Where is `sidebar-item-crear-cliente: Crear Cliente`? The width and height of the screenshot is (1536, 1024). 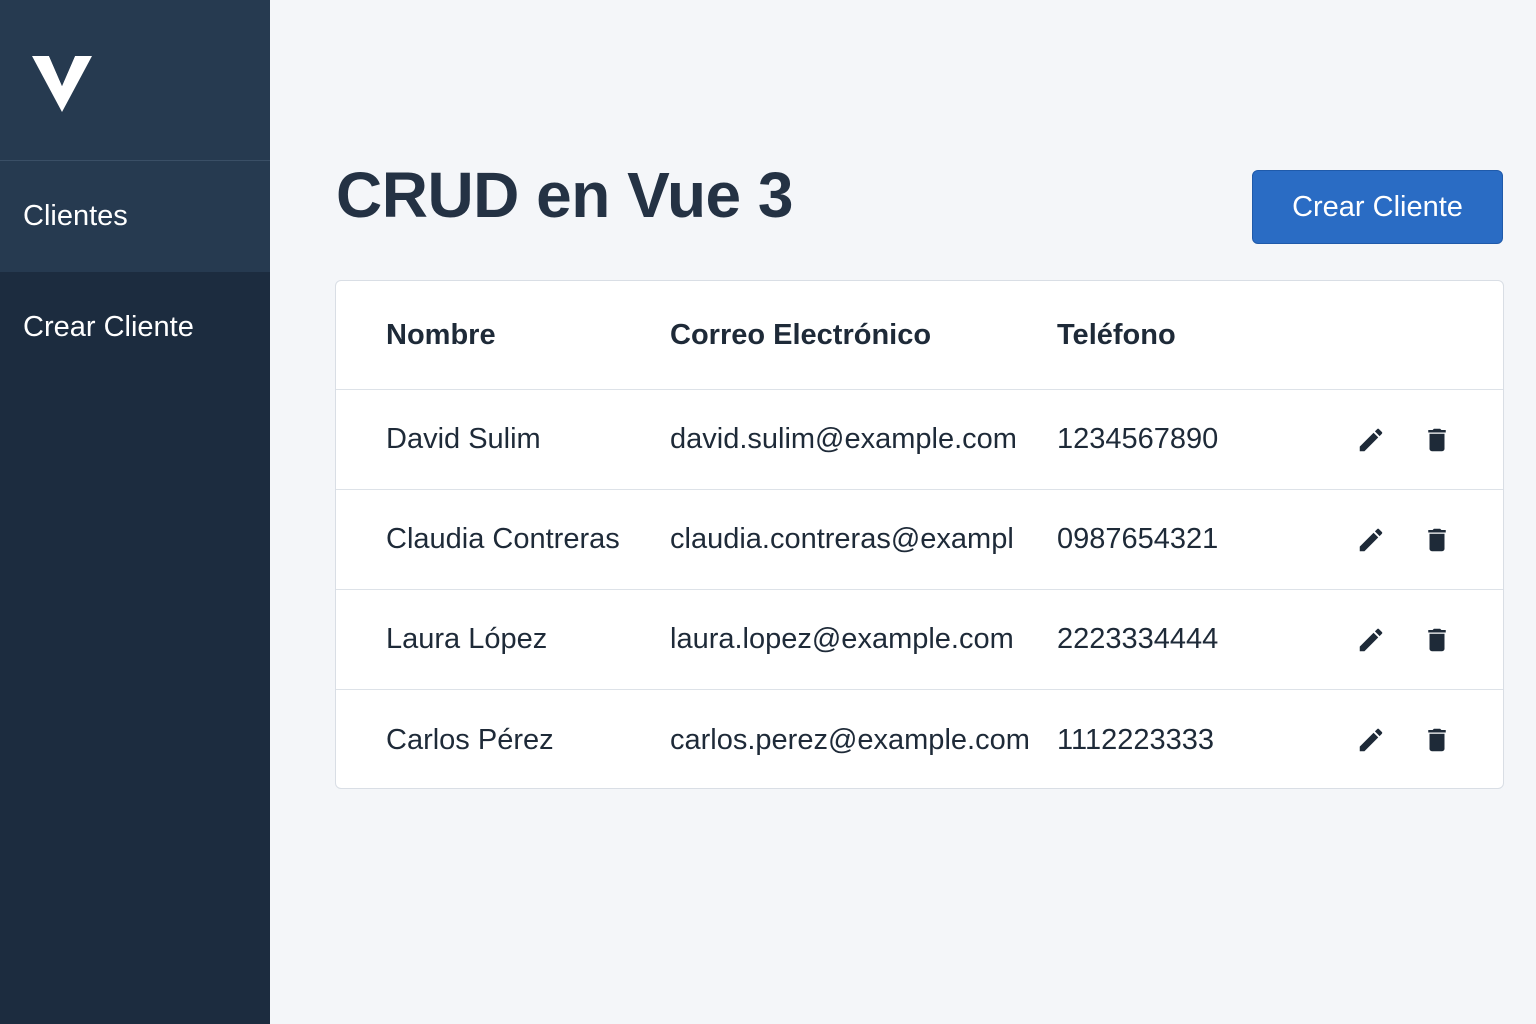
sidebar-item-crear-cliente: Crear Cliente is located at coordinates (135, 327).